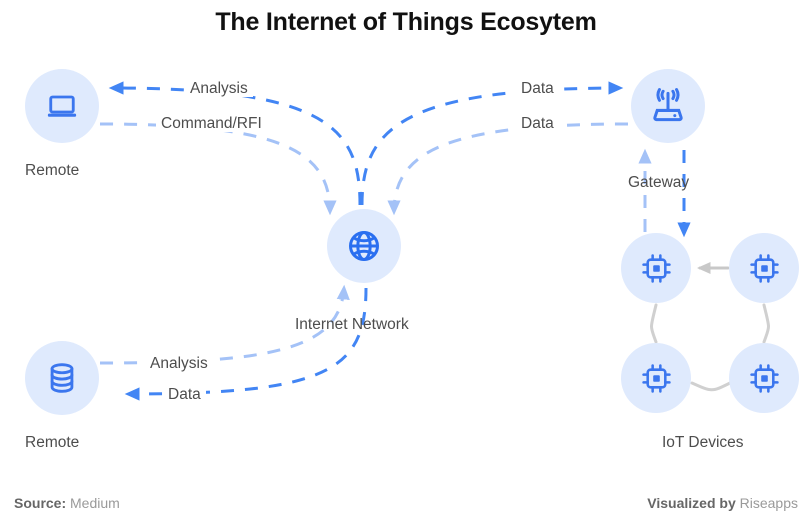 The image size is (812, 527). I want to click on footer-source-value: Medium, so click(95, 503).